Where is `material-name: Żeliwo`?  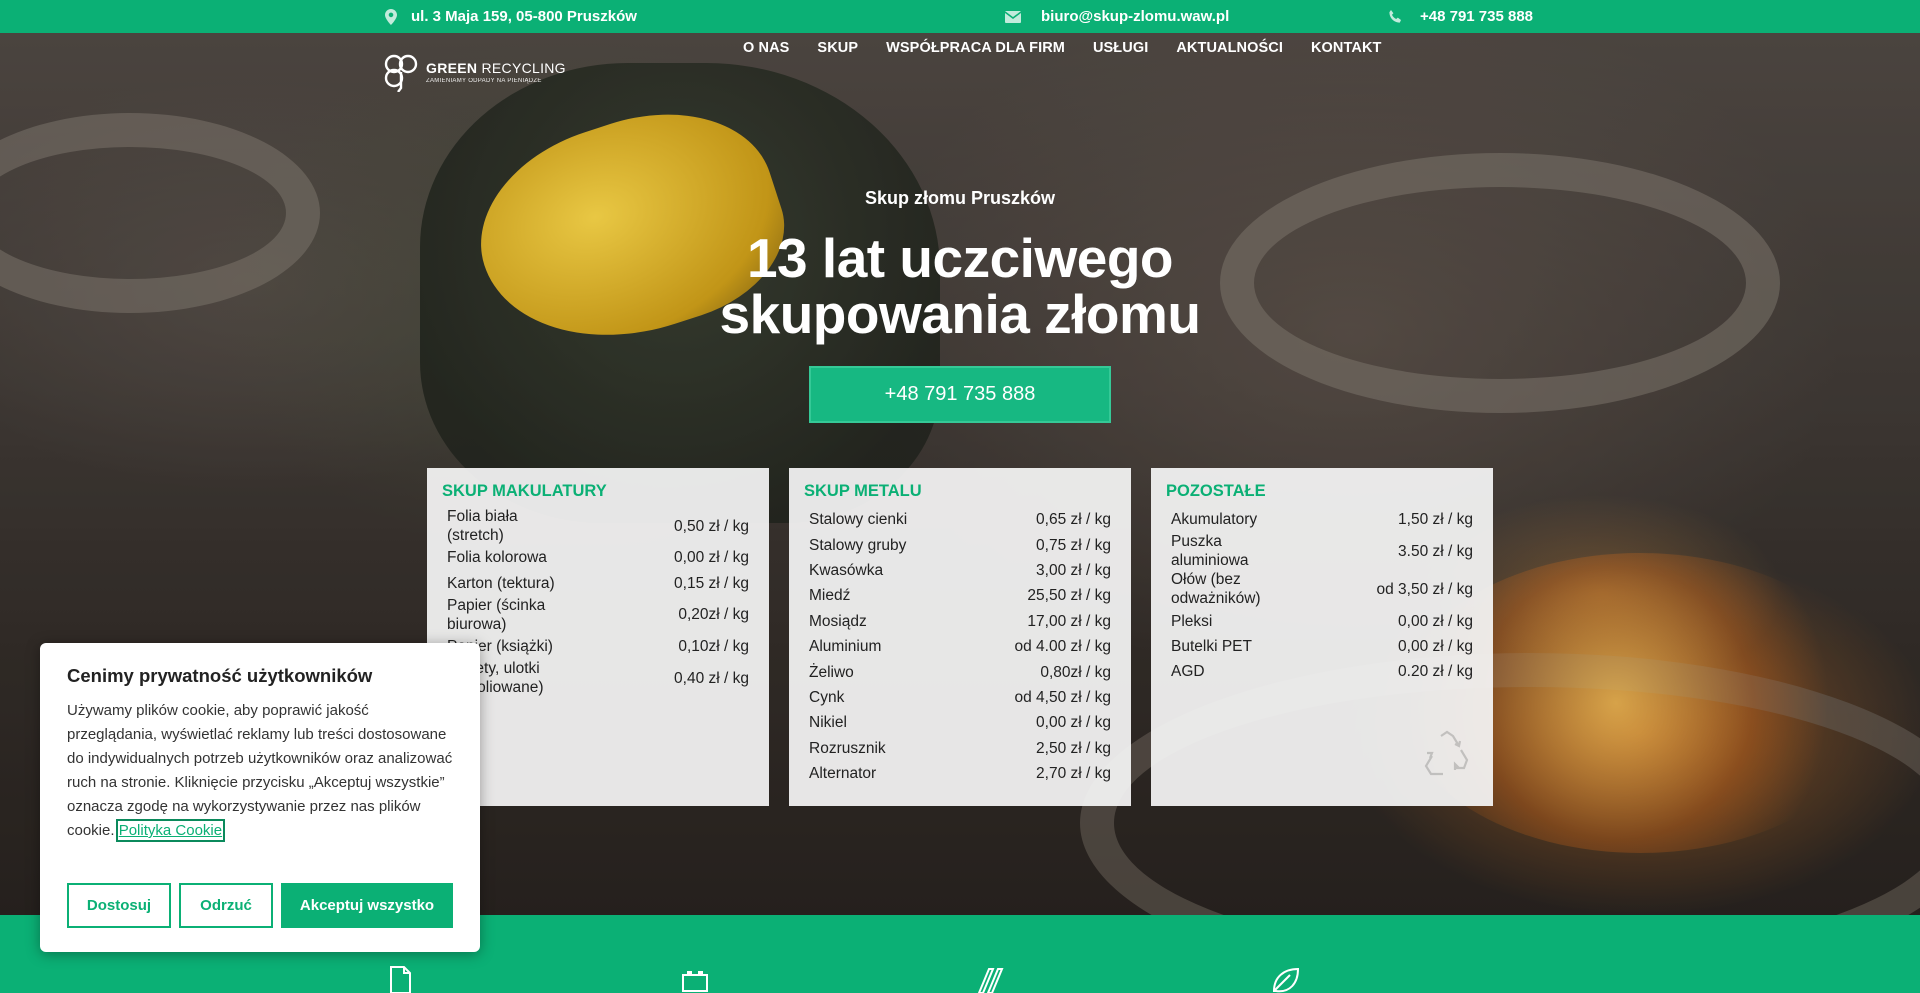 material-name: Żeliwo is located at coordinates (831, 672).